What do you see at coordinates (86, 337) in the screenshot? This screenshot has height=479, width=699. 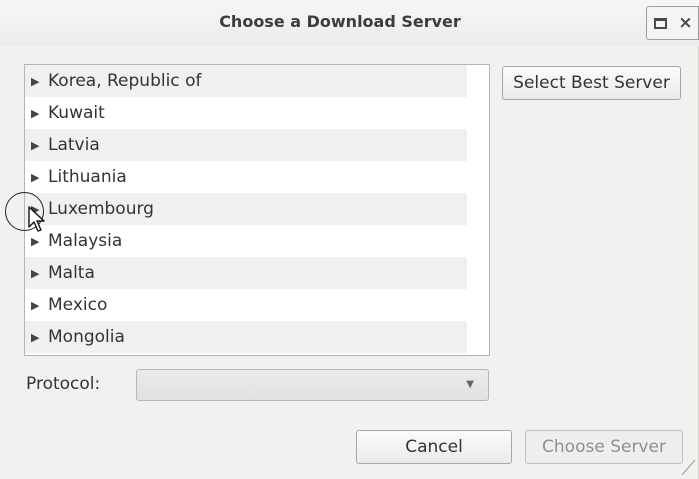 I see `list-item-label: Mongolia` at bounding box center [86, 337].